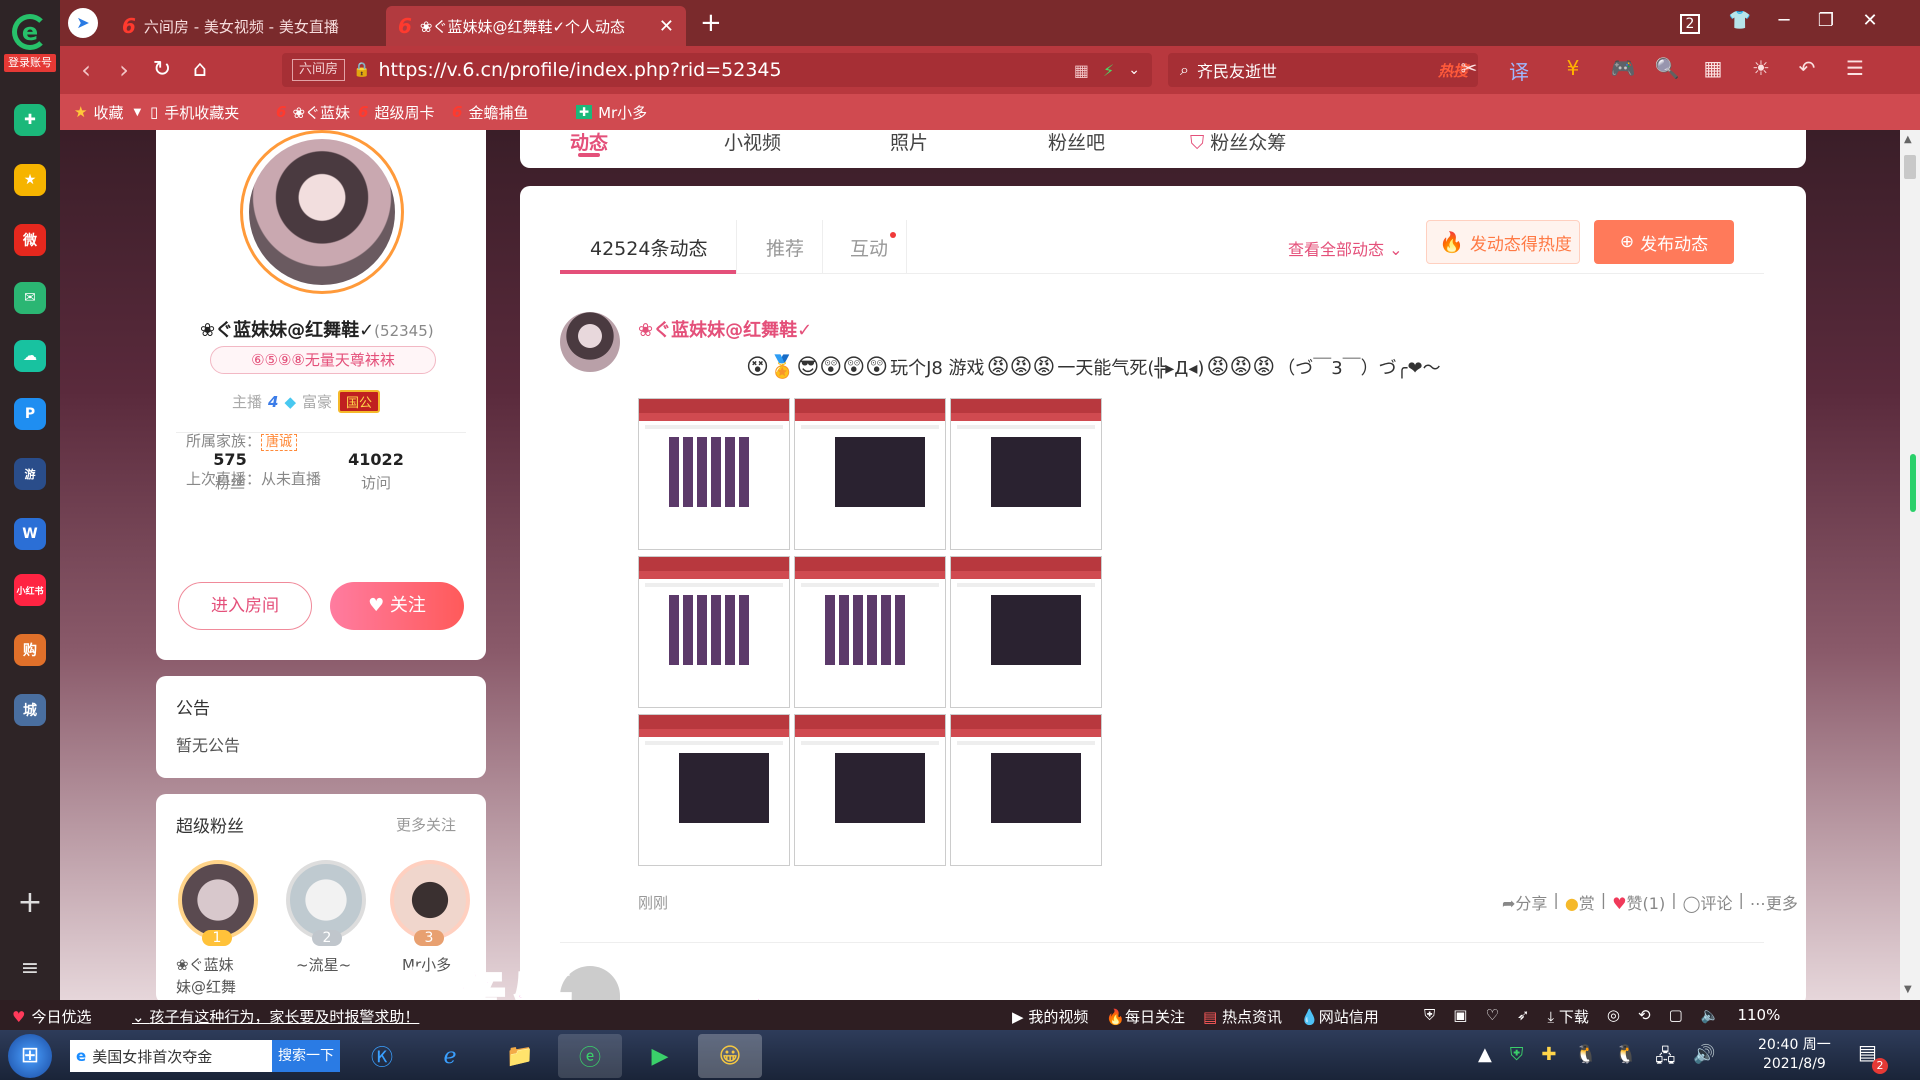  Describe the element at coordinates (30, 474) in the screenshot. I see `game-icon: 游` at that location.